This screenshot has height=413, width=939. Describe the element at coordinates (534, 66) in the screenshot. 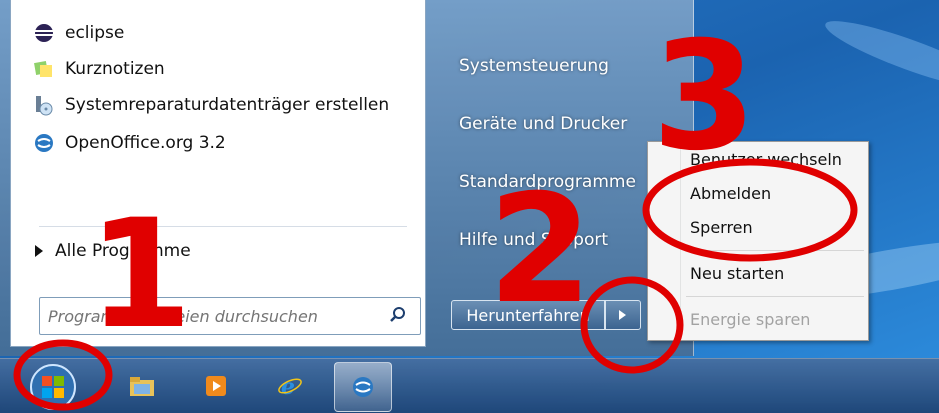

I see `menu-item-systemsteuerung: Systemsteuerung` at that location.